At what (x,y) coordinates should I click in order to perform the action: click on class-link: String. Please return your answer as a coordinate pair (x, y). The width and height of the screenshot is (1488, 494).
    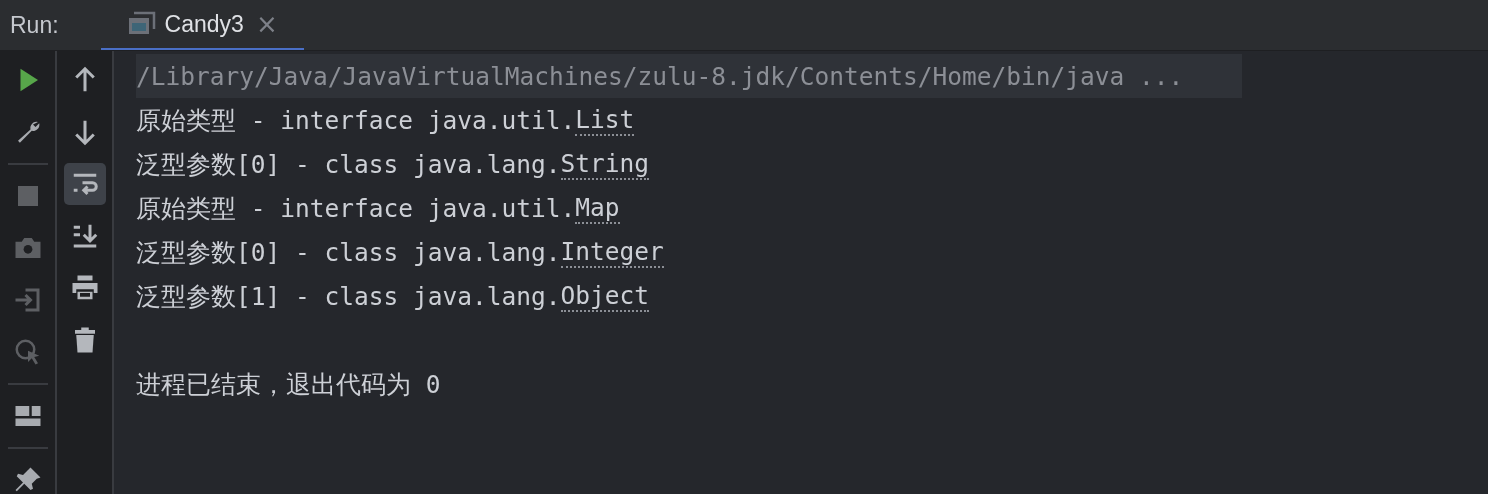
    Looking at the image, I should click on (605, 164).